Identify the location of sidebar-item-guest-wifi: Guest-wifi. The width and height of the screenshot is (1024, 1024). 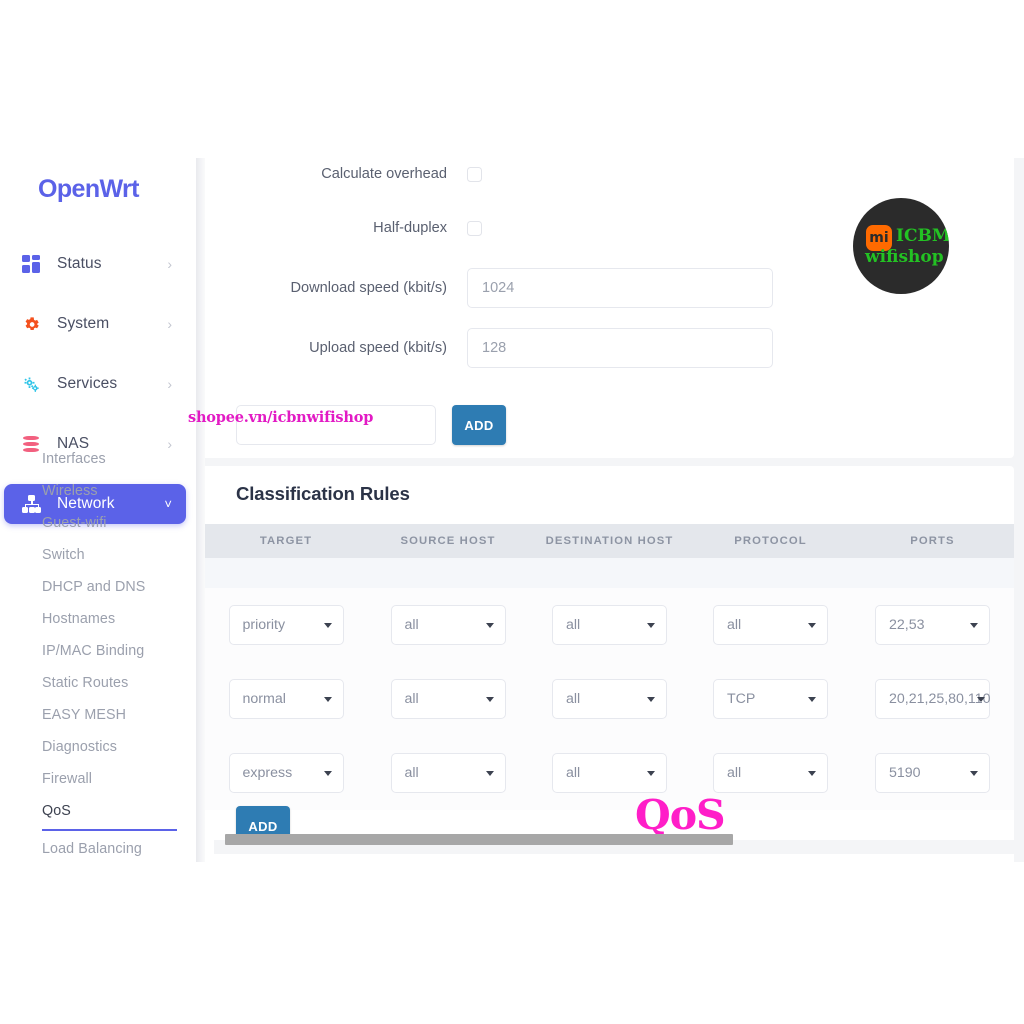
(98, 523).